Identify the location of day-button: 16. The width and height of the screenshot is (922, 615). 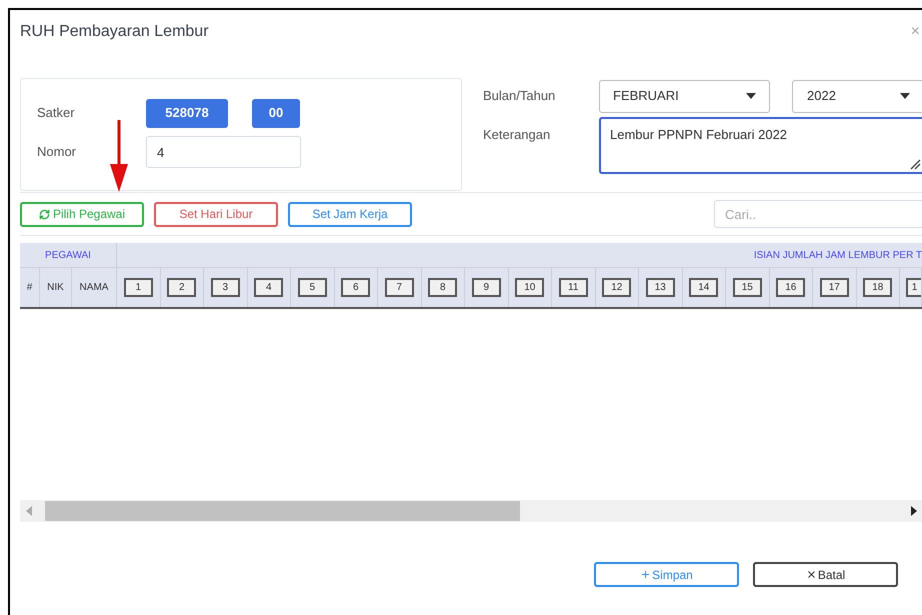
(791, 287).